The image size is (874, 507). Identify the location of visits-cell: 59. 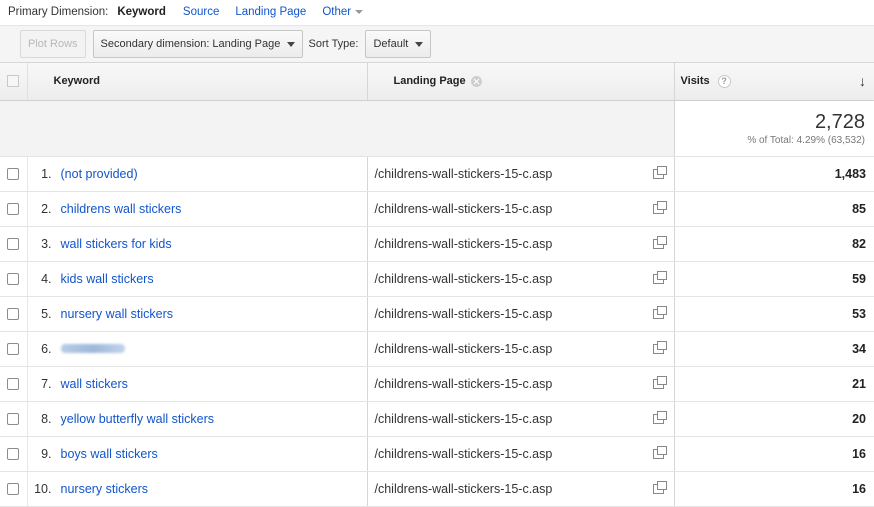
(774, 279).